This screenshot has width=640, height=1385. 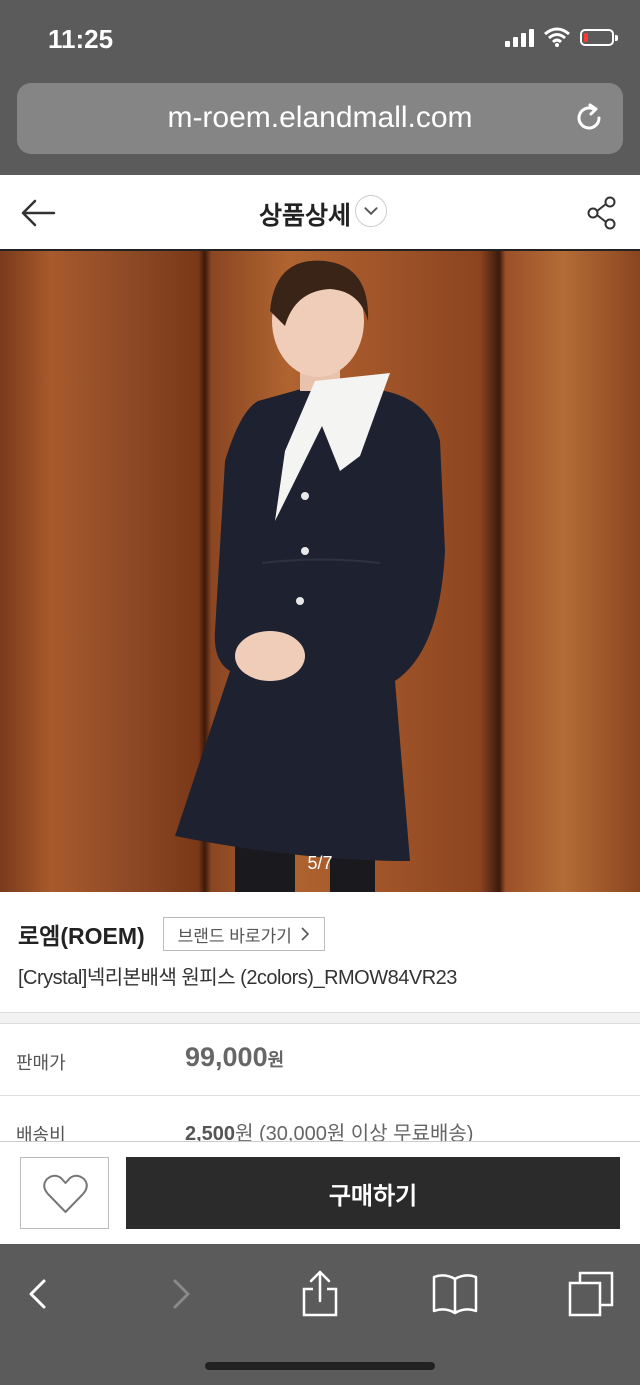 I want to click on brand-link-button: 브랜드 바로가기, so click(x=243, y=934).